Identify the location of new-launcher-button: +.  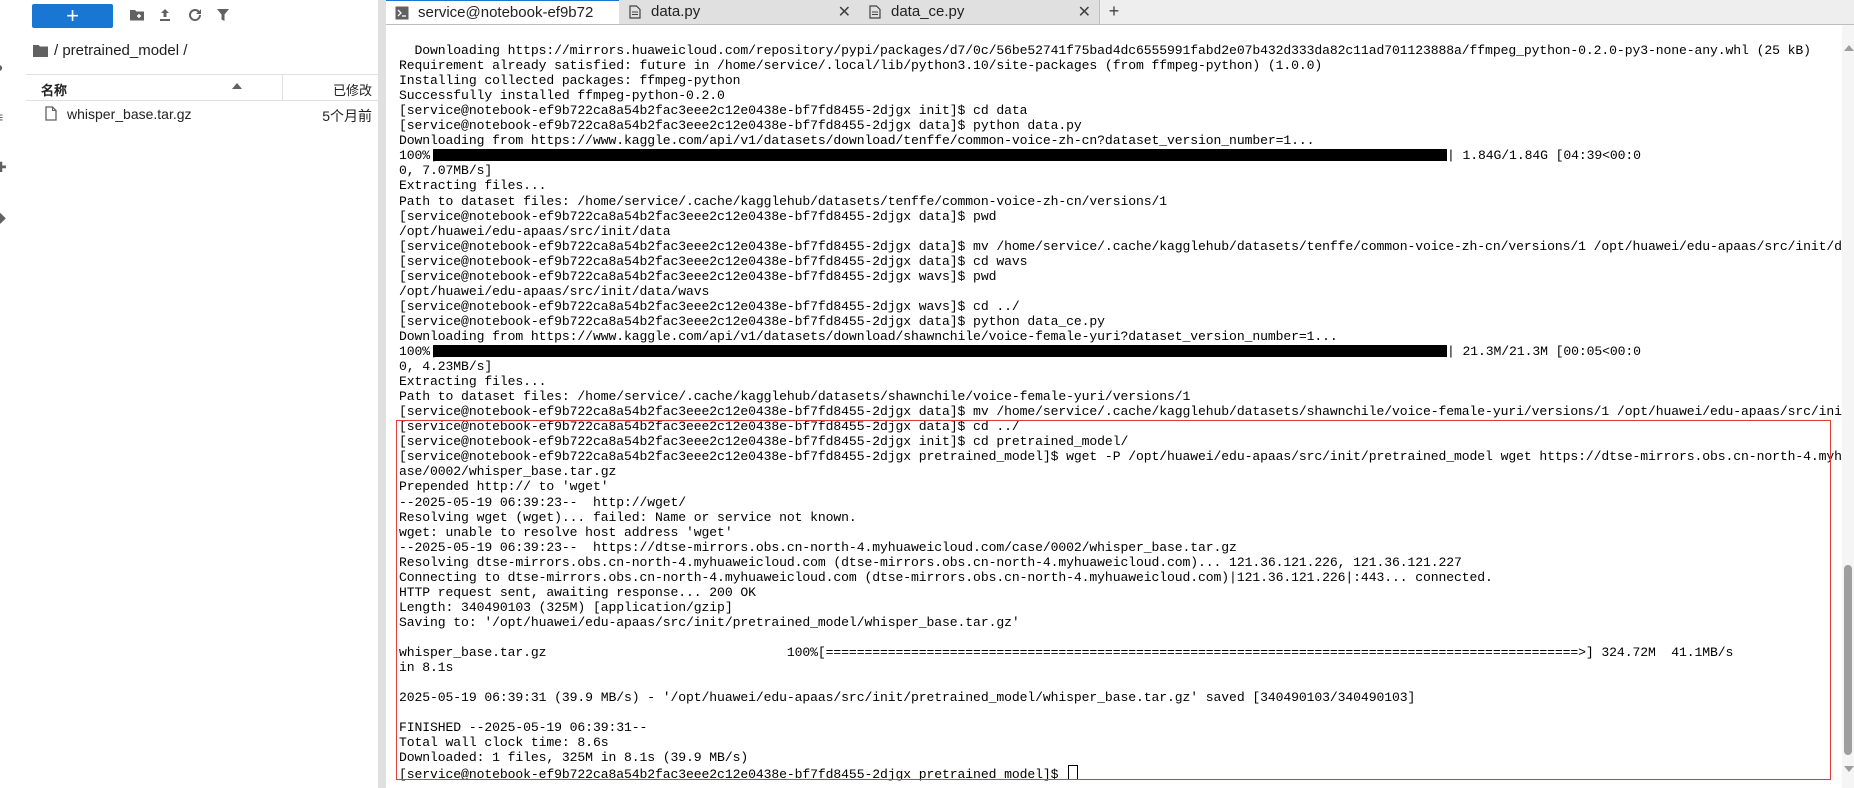
(72, 16).